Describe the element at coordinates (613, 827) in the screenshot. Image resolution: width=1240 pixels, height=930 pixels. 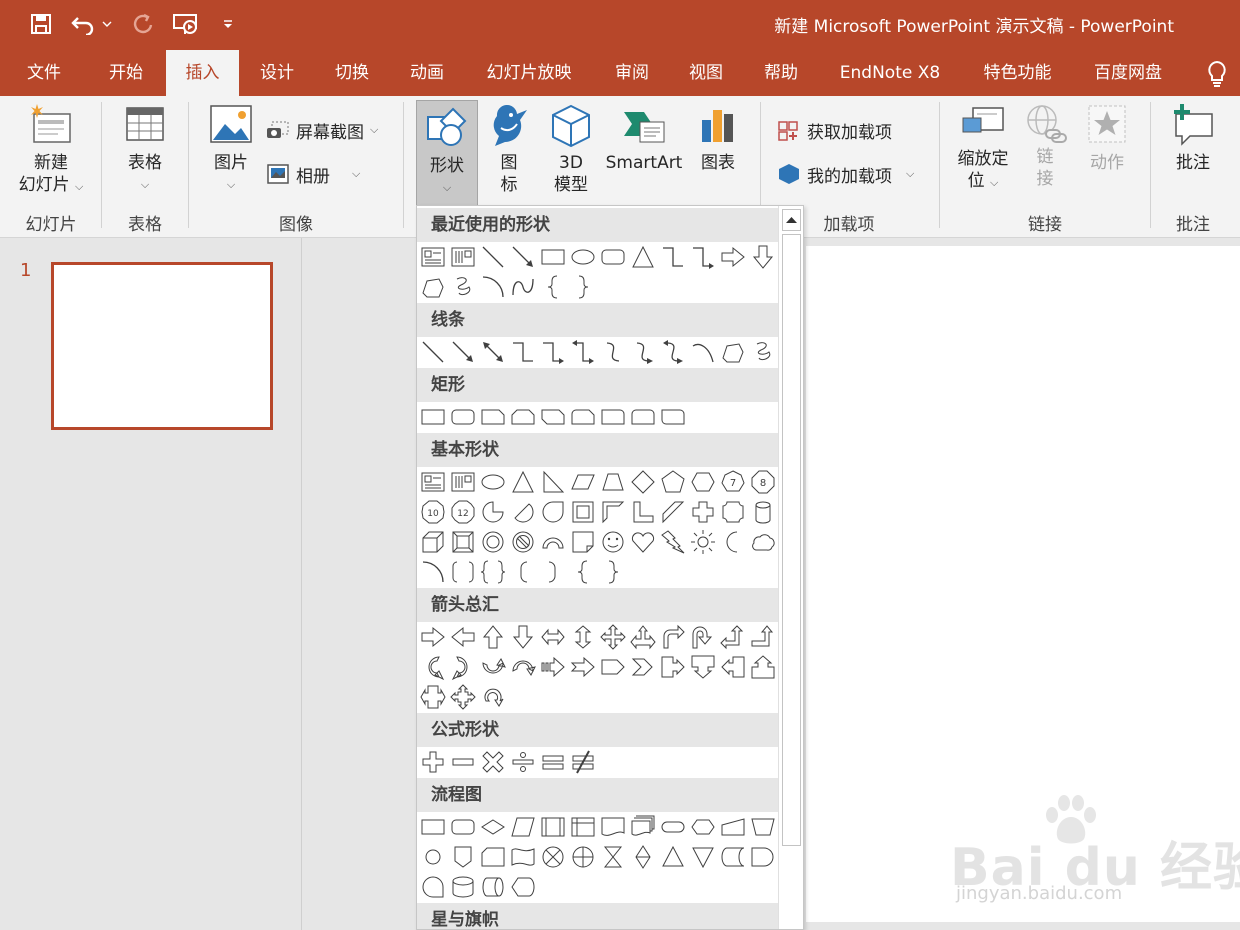
I see `shape-fcDoc-icon` at that location.